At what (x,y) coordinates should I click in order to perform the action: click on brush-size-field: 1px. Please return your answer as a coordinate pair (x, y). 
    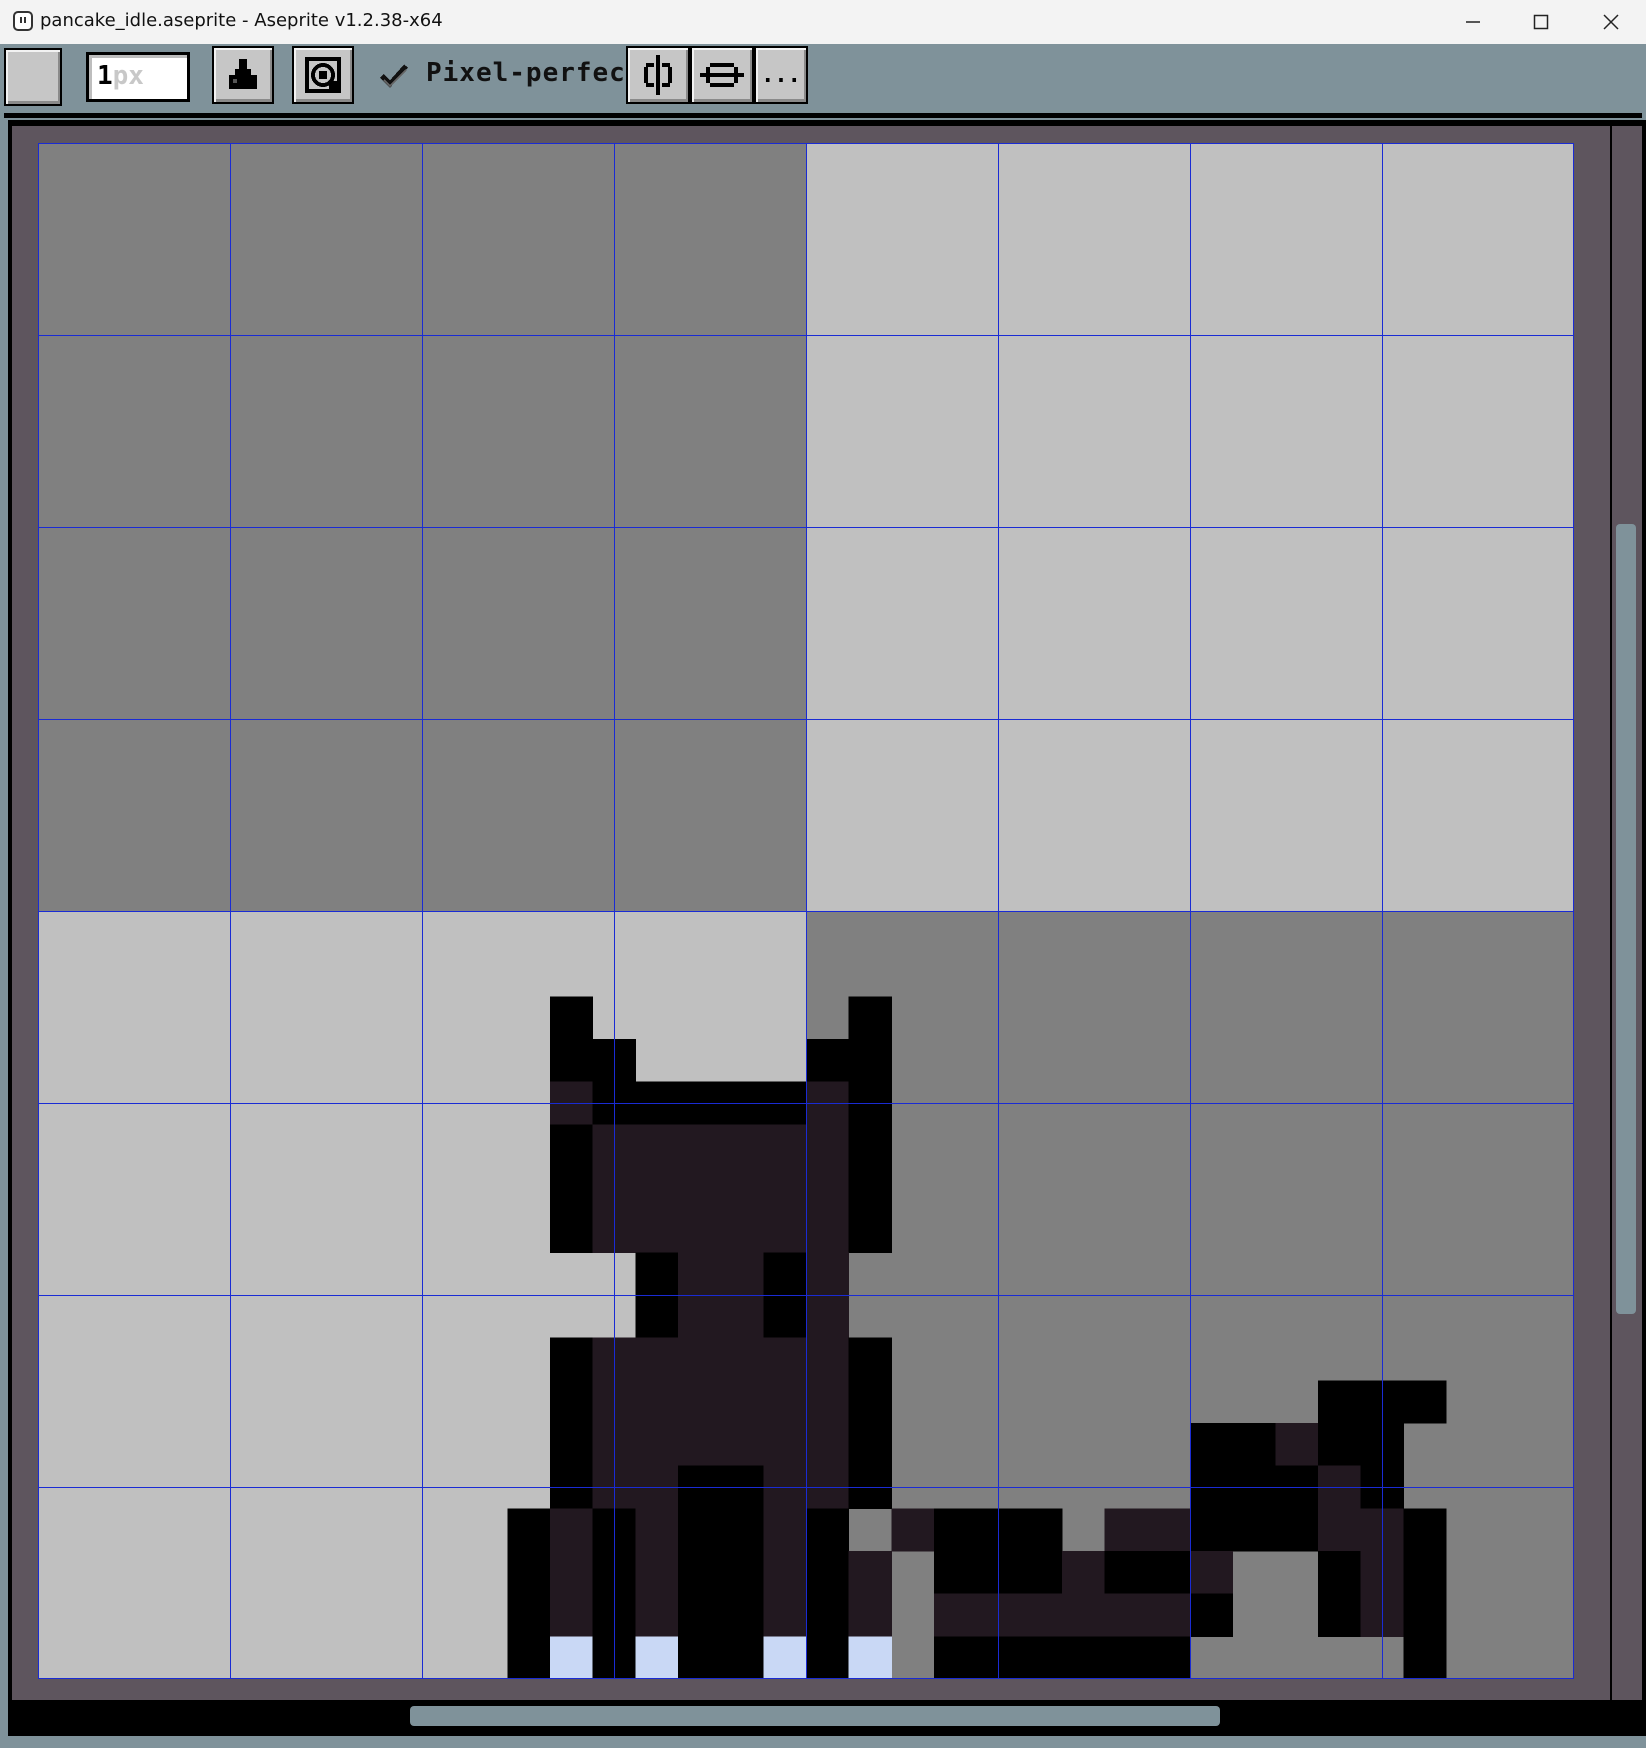
    Looking at the image, I should click on (138, 77).